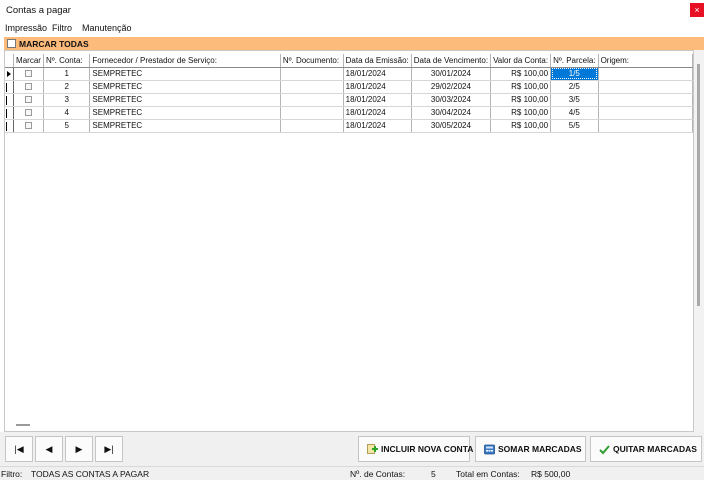 Image resolution: width=704 pixels, height=480 pixels. I want to click on menu-impressao: Impressão, so click(26, 28).